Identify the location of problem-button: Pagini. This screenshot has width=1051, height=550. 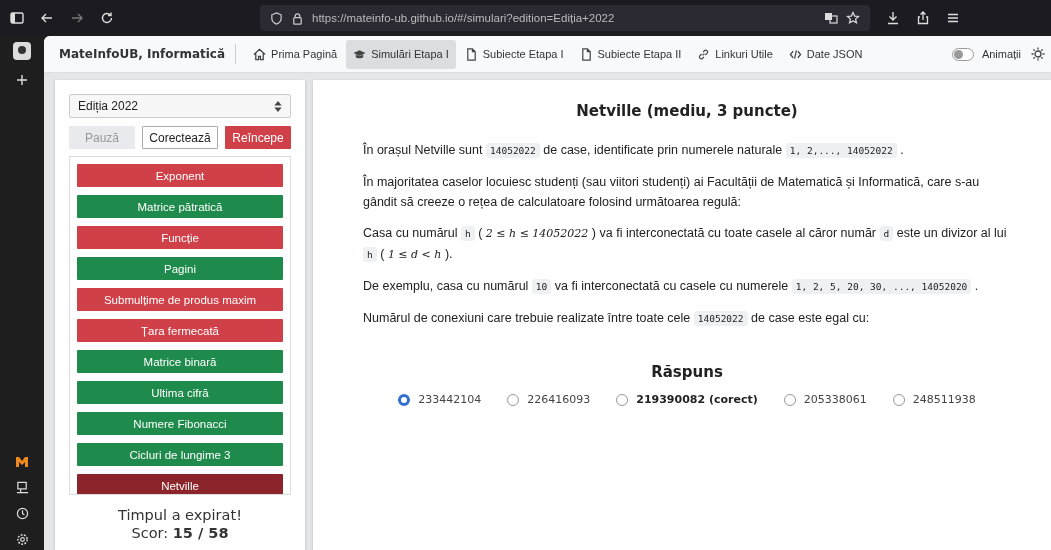
(180, 268).